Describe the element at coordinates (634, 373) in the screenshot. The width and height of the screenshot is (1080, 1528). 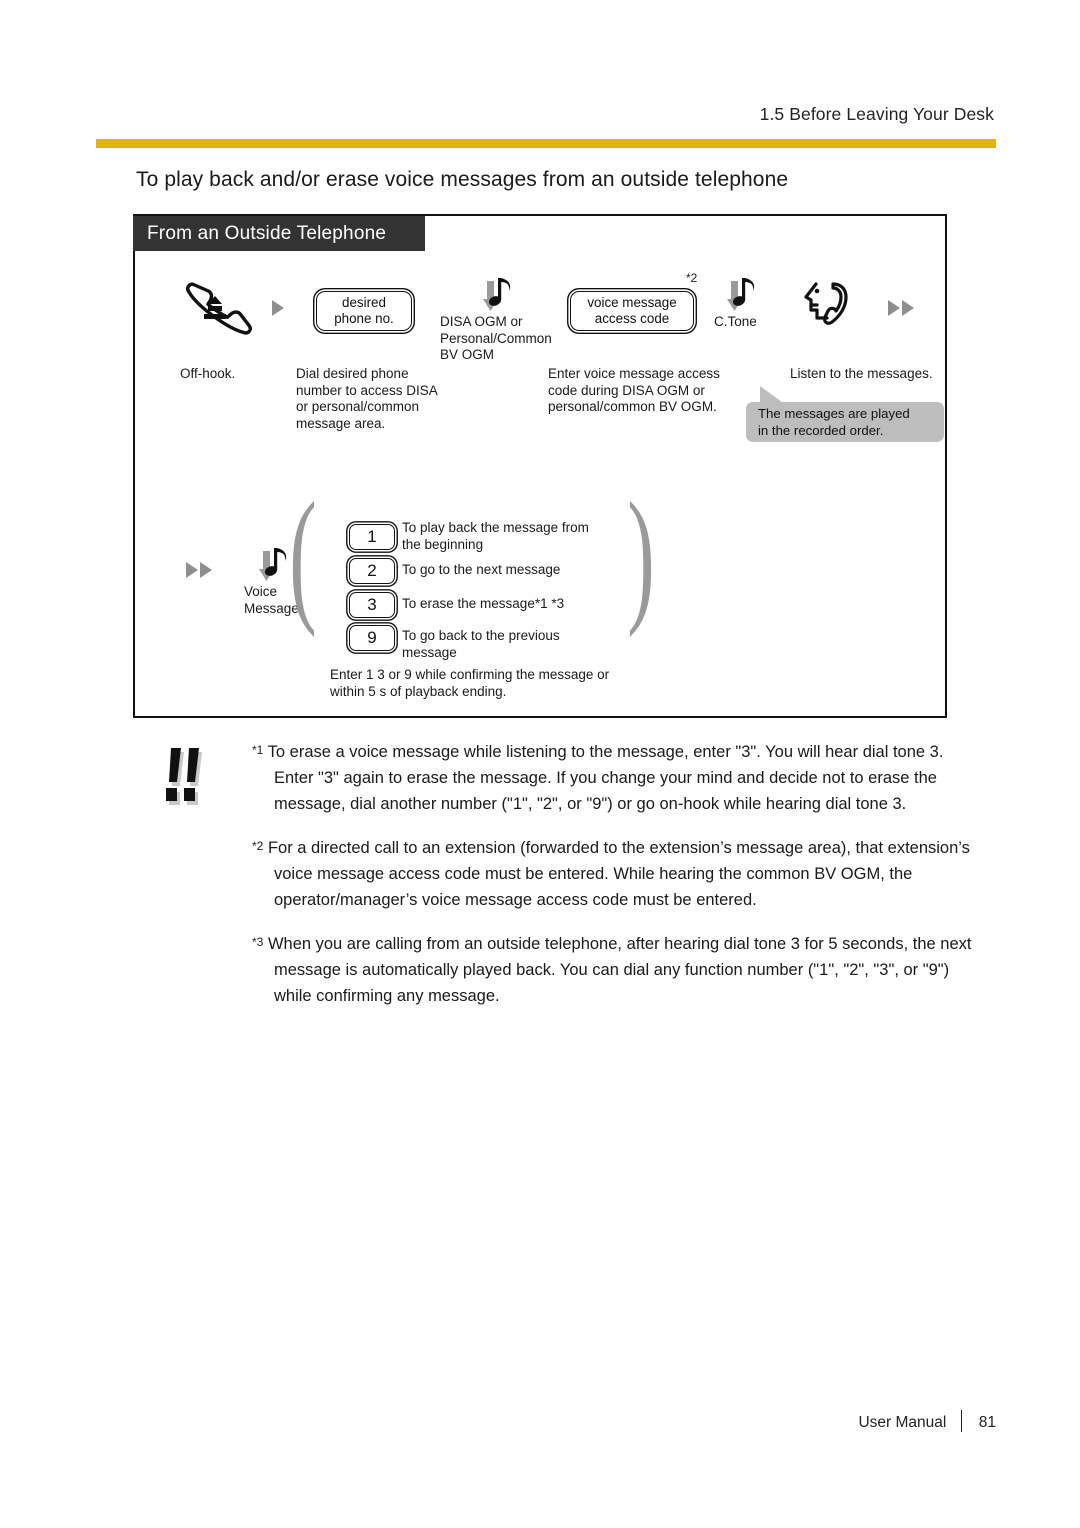
I see `caption-line1: Enter voice message access` at that location.